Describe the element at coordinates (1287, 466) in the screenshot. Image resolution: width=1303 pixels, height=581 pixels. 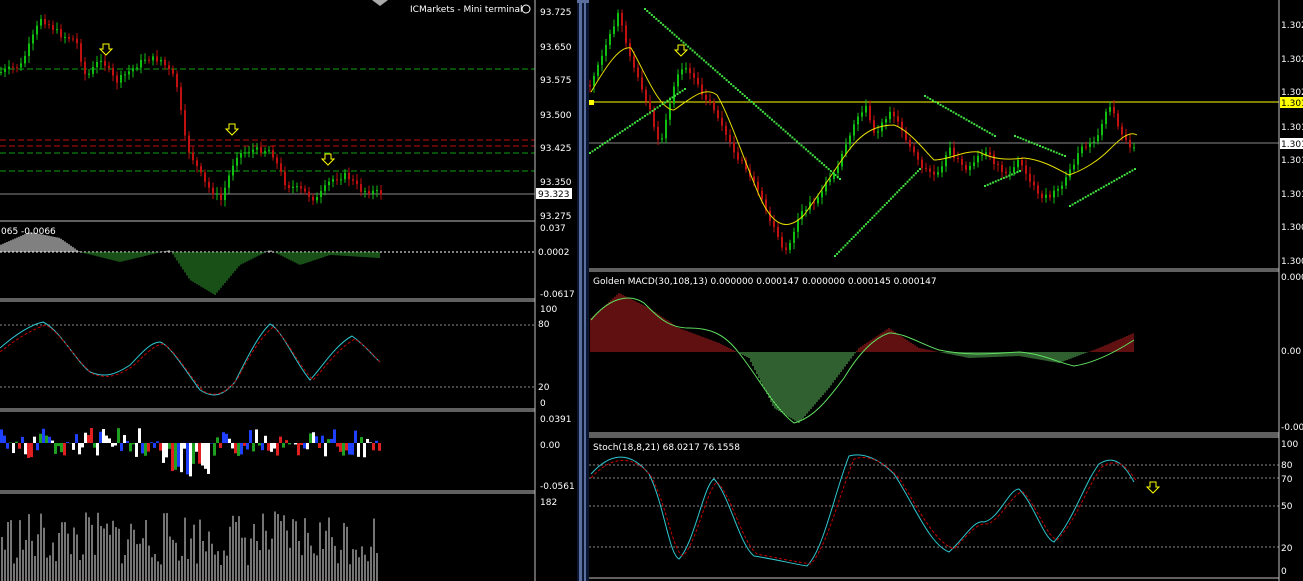
I see `stoch-tick: 80` at that location.